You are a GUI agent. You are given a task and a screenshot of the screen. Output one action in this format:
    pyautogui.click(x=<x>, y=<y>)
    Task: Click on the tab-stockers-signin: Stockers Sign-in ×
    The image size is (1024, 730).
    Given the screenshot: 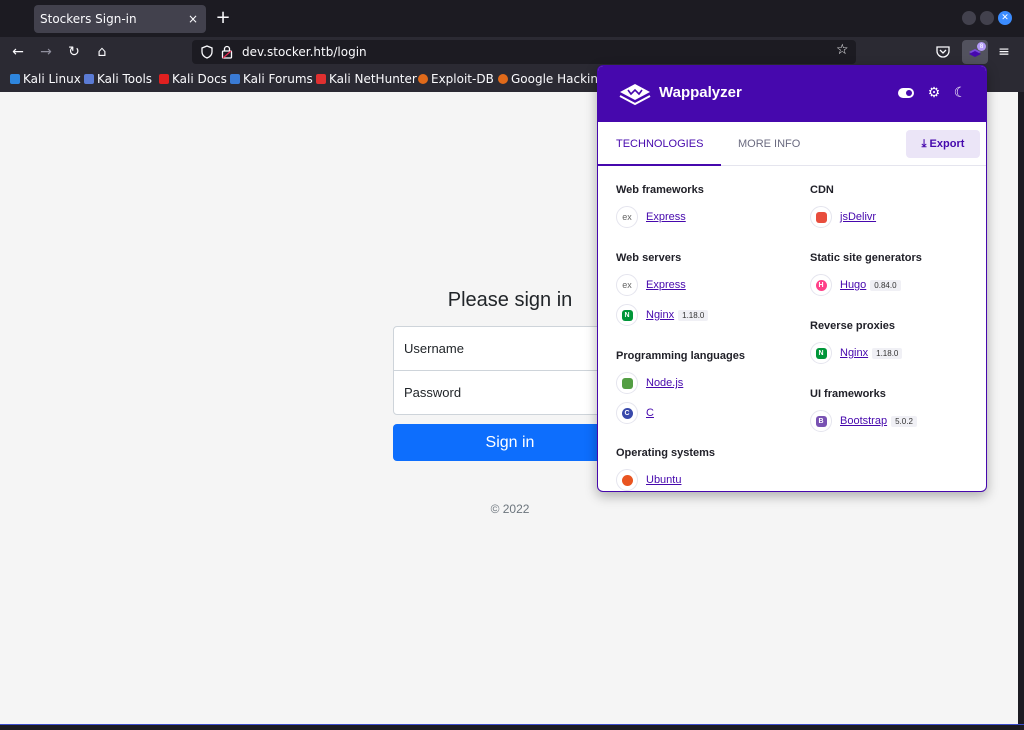 What is the action you would take?
    pyautogui.click(x=120, y=19)
    